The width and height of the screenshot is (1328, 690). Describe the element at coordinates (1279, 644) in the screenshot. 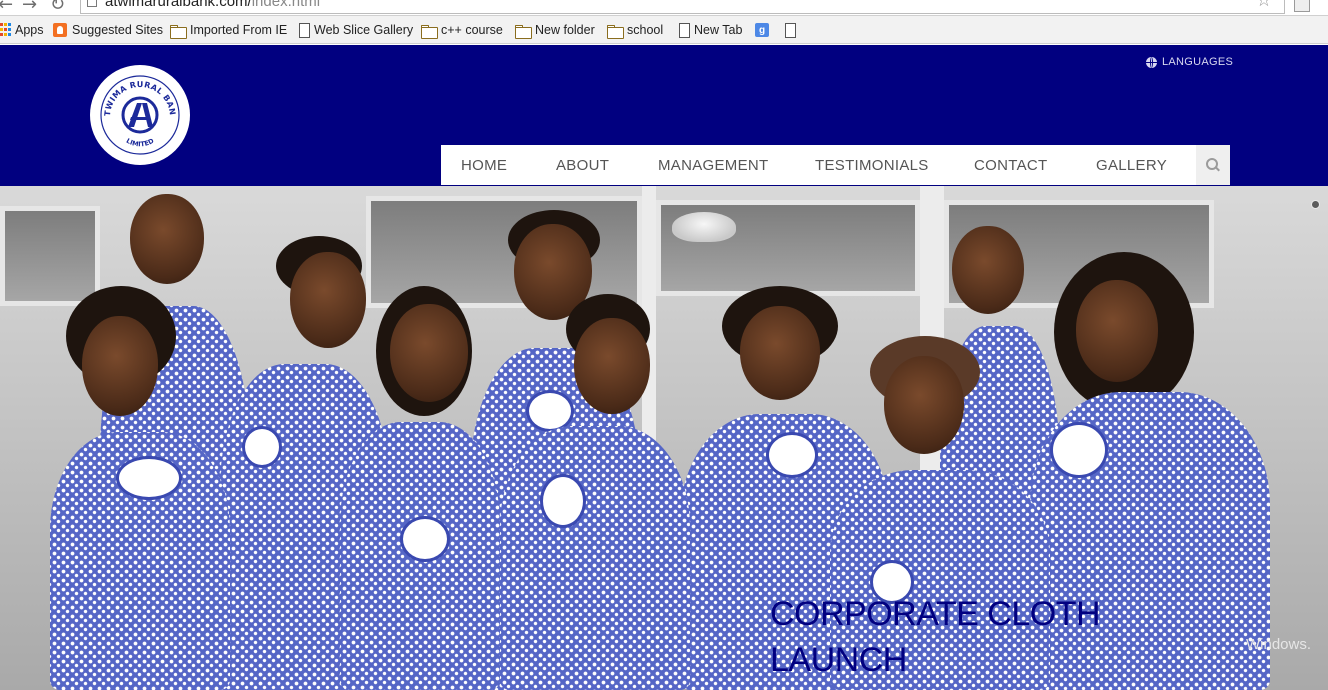

I see `windows-watermark: Windows.` at that location.